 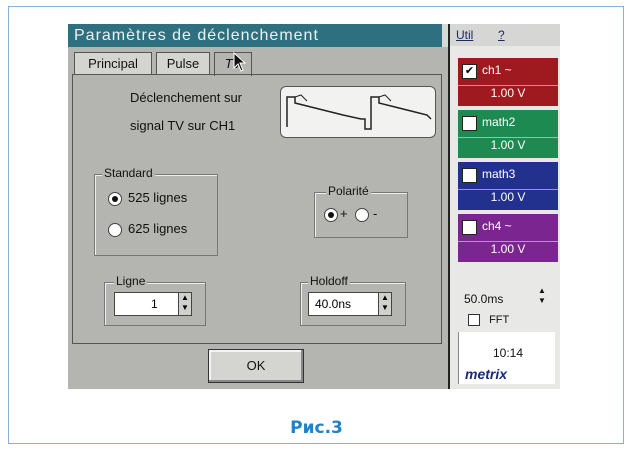 What do you see at coordinates (499, 122) in the screenshot?
I see `math2-name: math2` at bounding box center [499, 122].